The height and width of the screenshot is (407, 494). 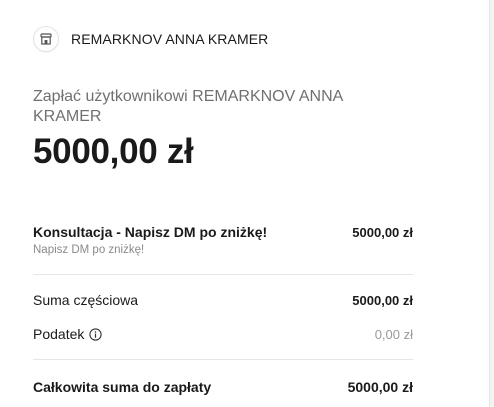 What do you see at coordinates (89, 250) in the screenshot?
I see `line-item-description: Napisz DM po zniżkę!` at bounding box center [89, 250].